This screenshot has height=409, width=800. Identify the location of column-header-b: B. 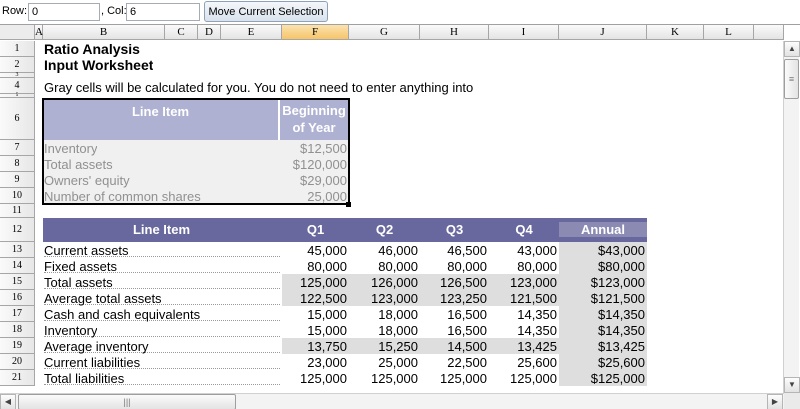
(104, 32).